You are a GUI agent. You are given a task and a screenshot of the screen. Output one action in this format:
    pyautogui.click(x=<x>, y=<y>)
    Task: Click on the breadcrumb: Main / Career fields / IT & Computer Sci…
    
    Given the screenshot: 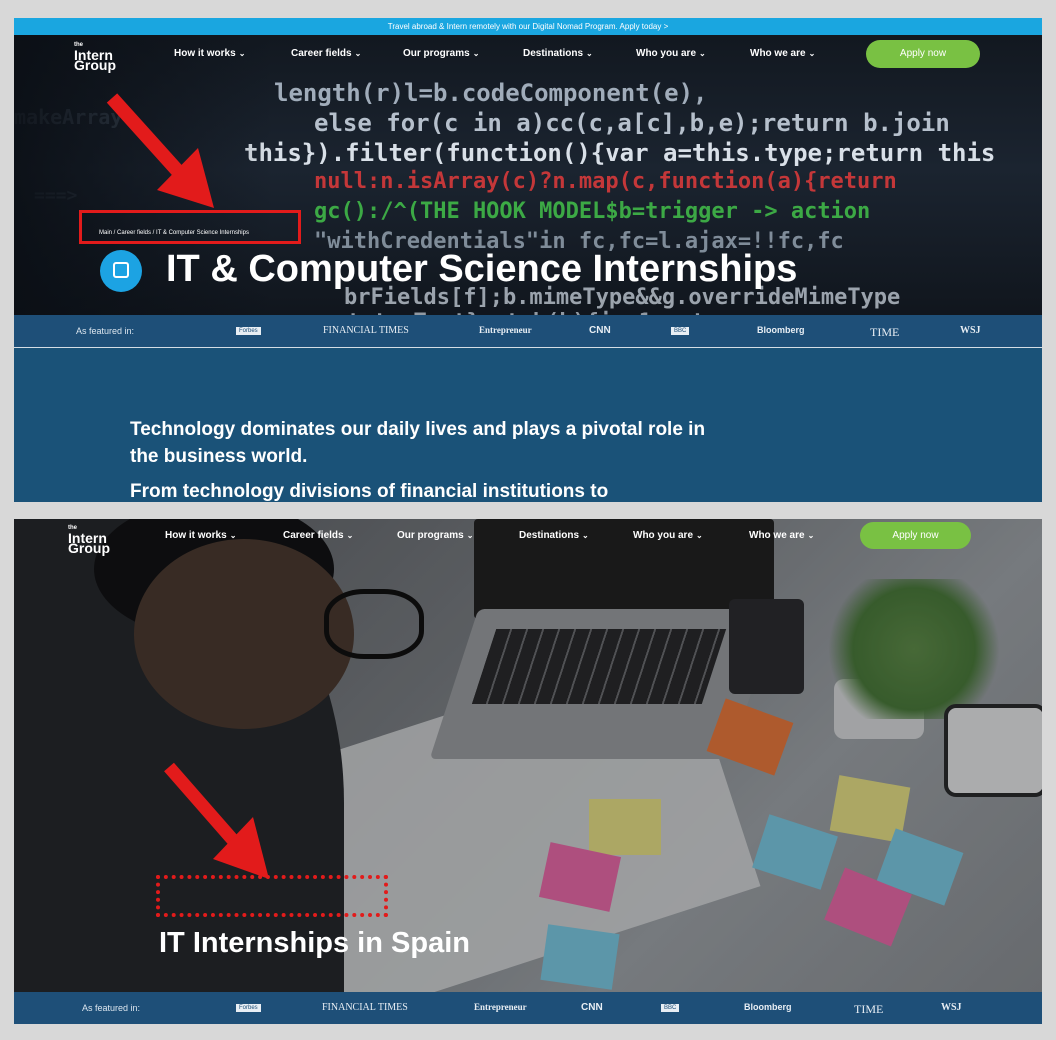 What is the action you would take?
    pyautogui.click(x=174, y=233)
    